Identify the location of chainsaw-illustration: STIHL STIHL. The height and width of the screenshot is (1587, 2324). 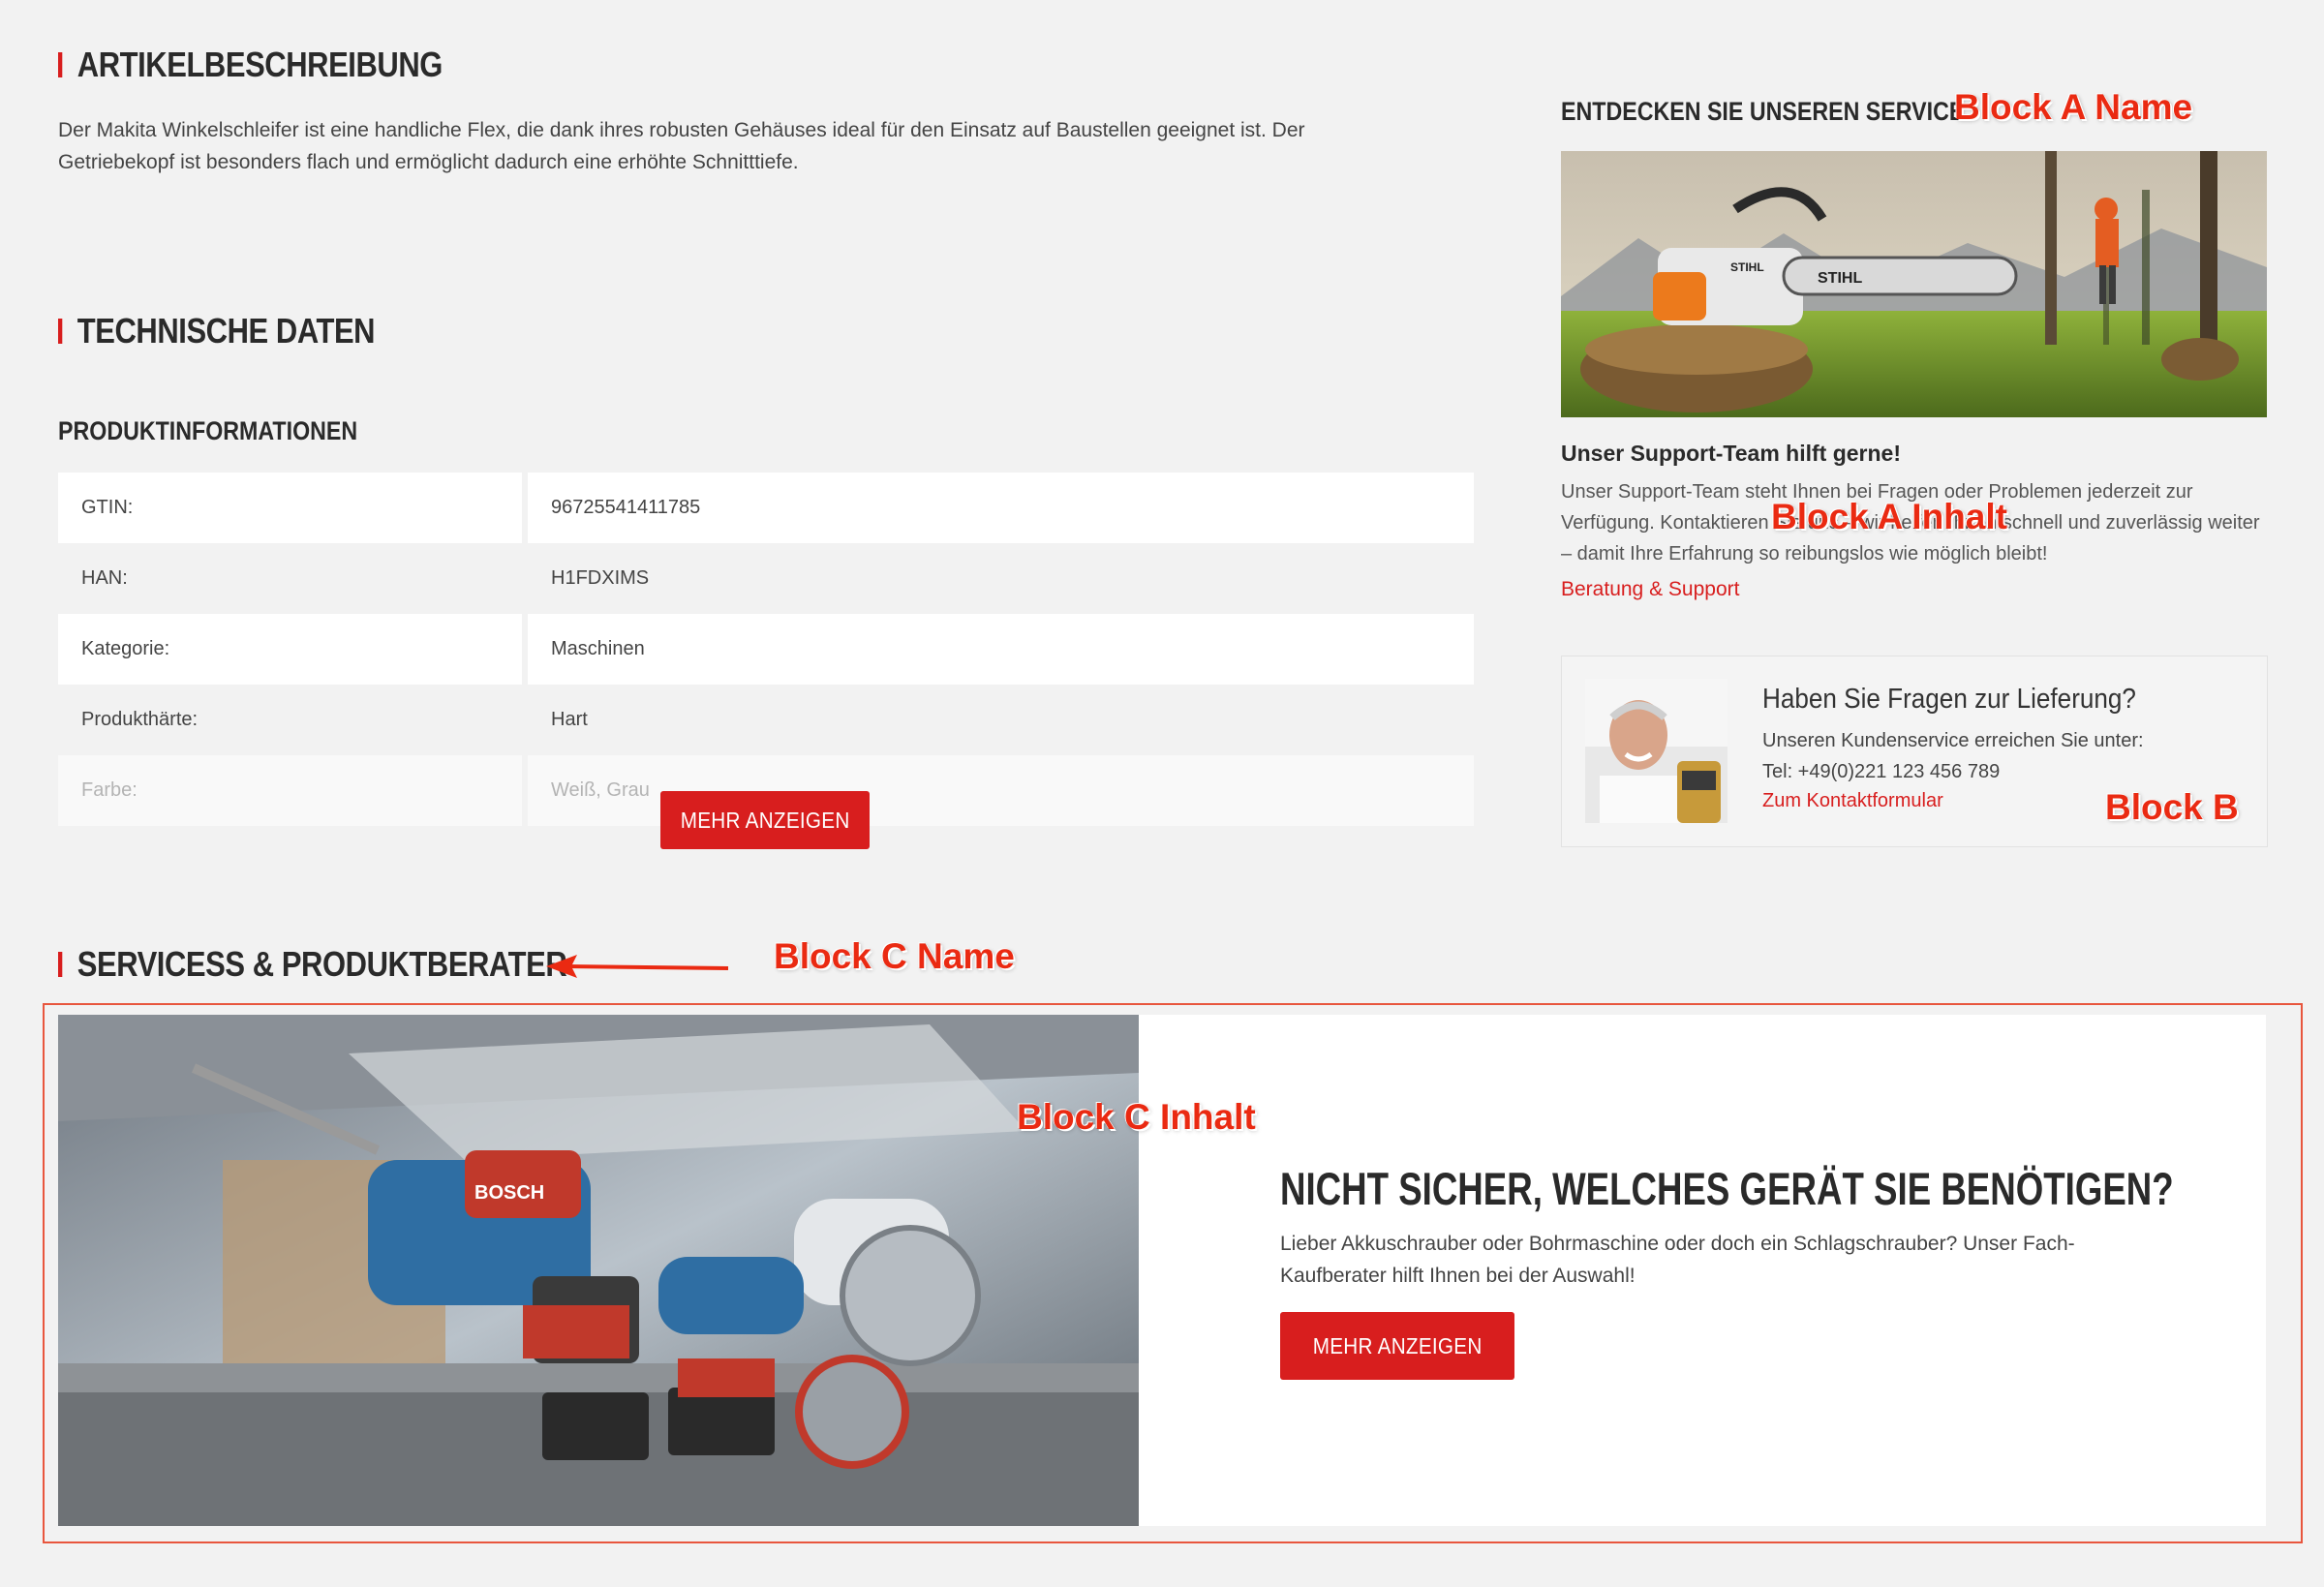
(1914, 284).